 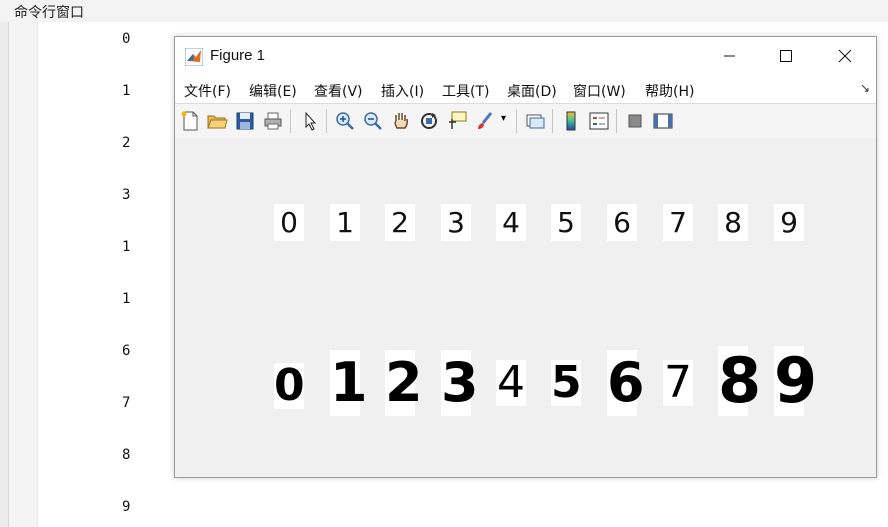 I want to click on brush-dropdown-icon: ▾, so click(x=505, y=124).